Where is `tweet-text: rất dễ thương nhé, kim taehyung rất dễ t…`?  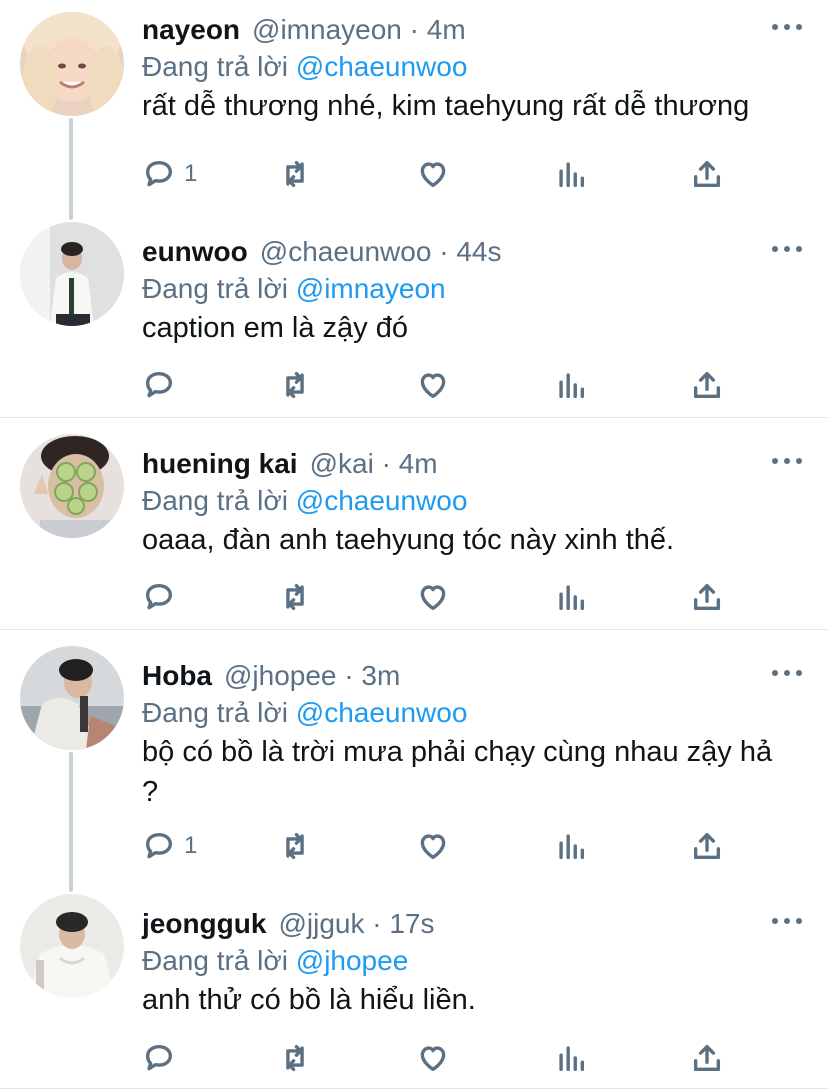 tweet-text: rất dễ thương nhé, kim taehyung rất dễ t… is located at coordinates (446, 106).